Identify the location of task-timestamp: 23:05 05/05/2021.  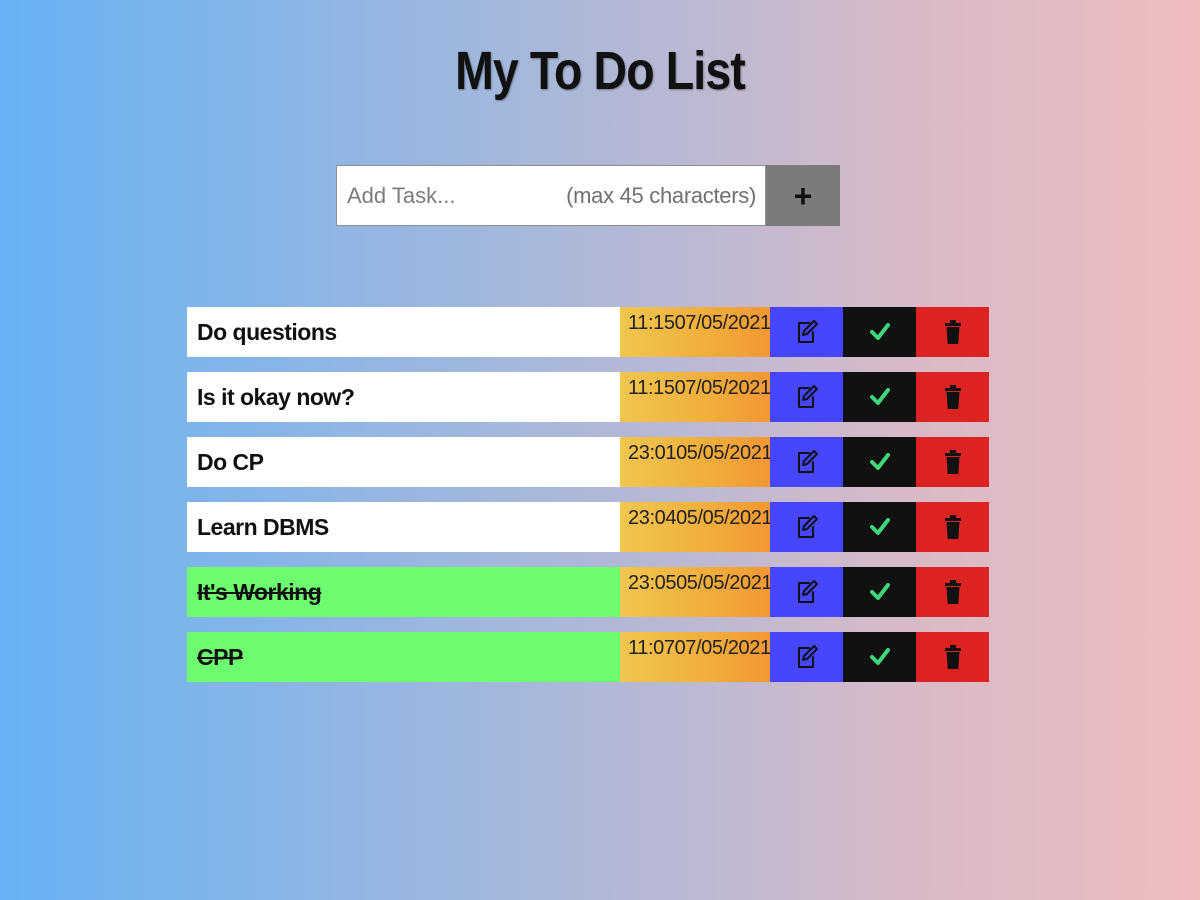
(696, 592).